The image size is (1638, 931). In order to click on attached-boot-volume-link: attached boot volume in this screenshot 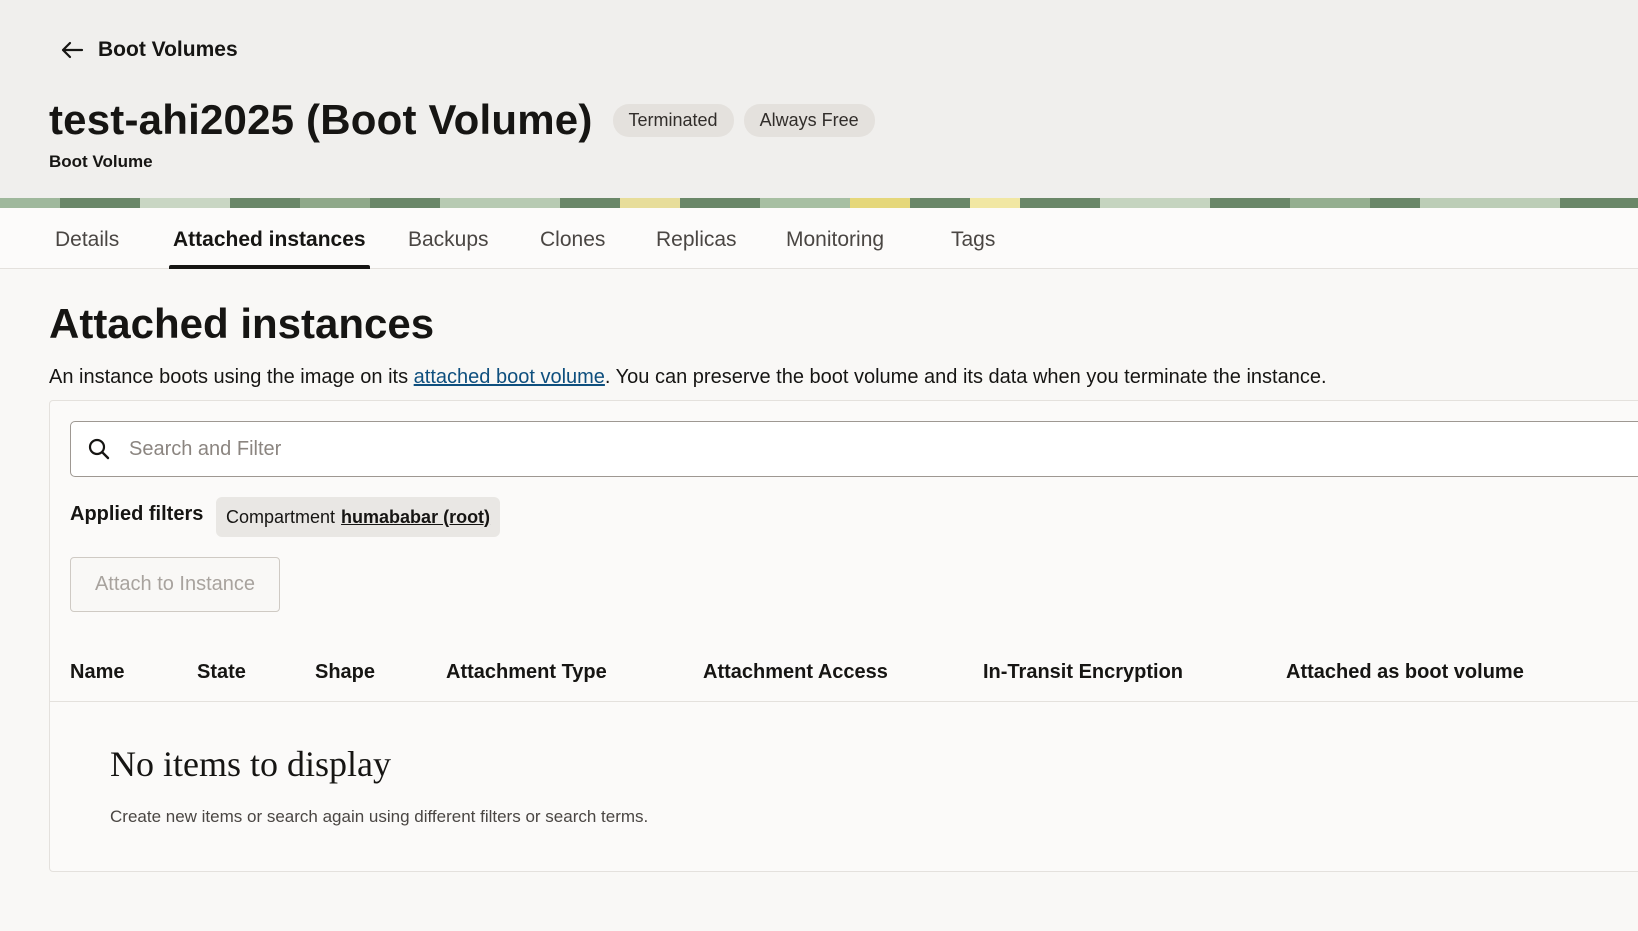, I will do `click(509, 377)`.